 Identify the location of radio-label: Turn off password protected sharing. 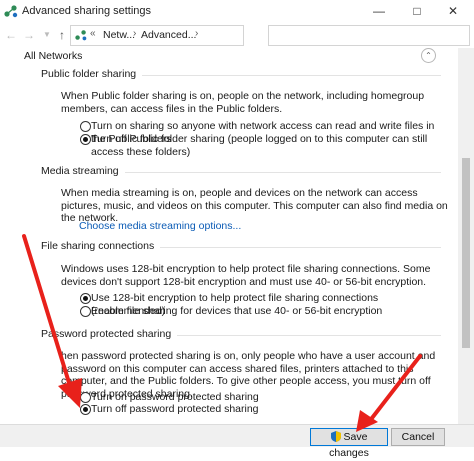
(175, 409).